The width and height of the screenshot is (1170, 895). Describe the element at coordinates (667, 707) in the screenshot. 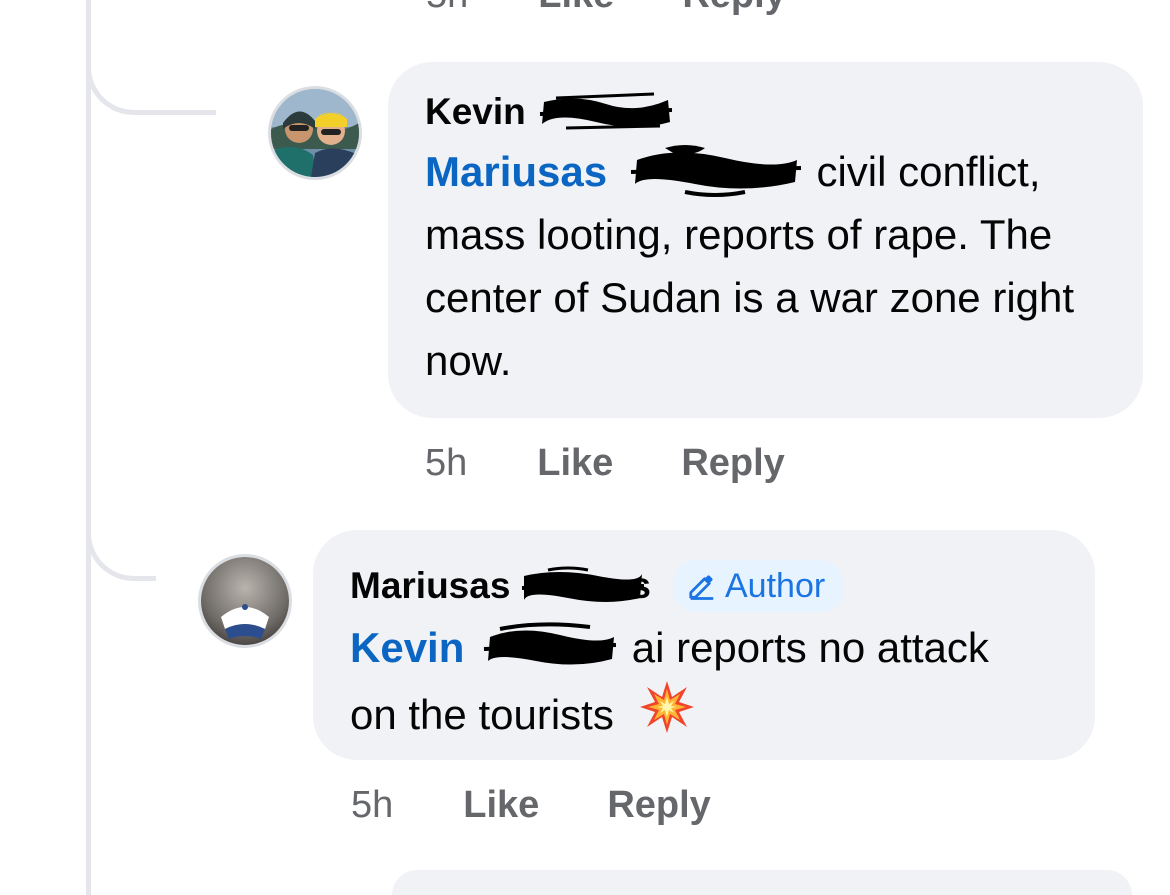

I see `collision-emoji-icon` at that location.